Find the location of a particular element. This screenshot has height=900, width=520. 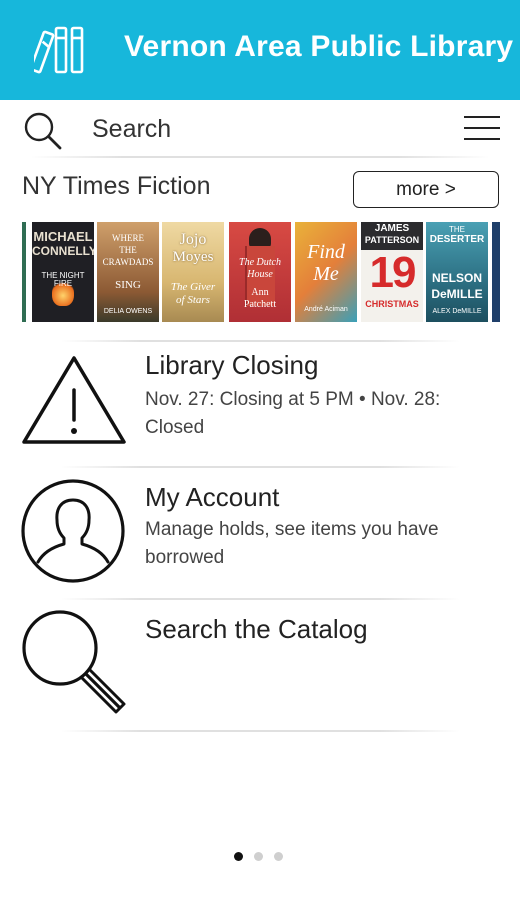

magnifier-icon is located at coordinates (74, 662).